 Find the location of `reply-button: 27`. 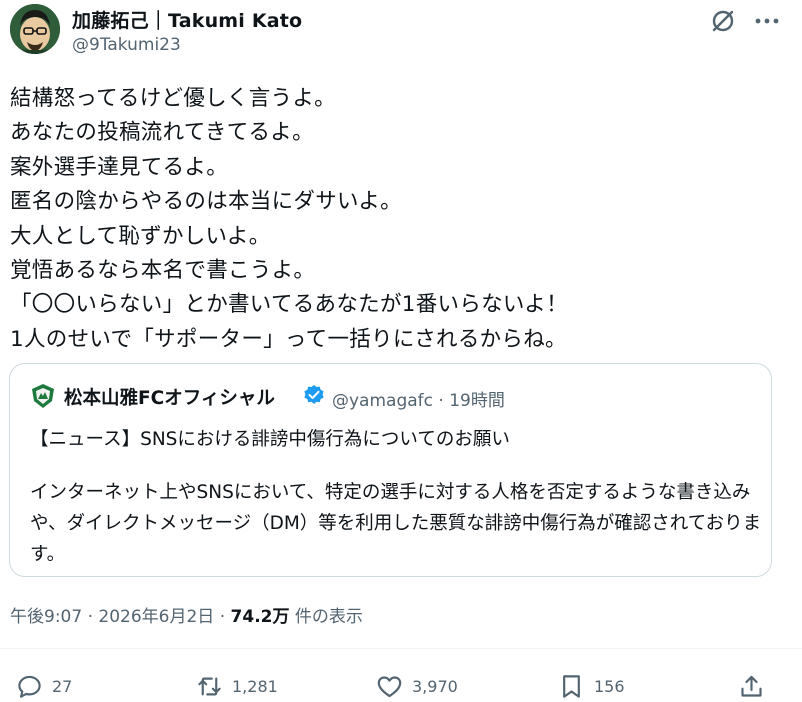

reply-button: 27 is located at coordinates (44, 686).